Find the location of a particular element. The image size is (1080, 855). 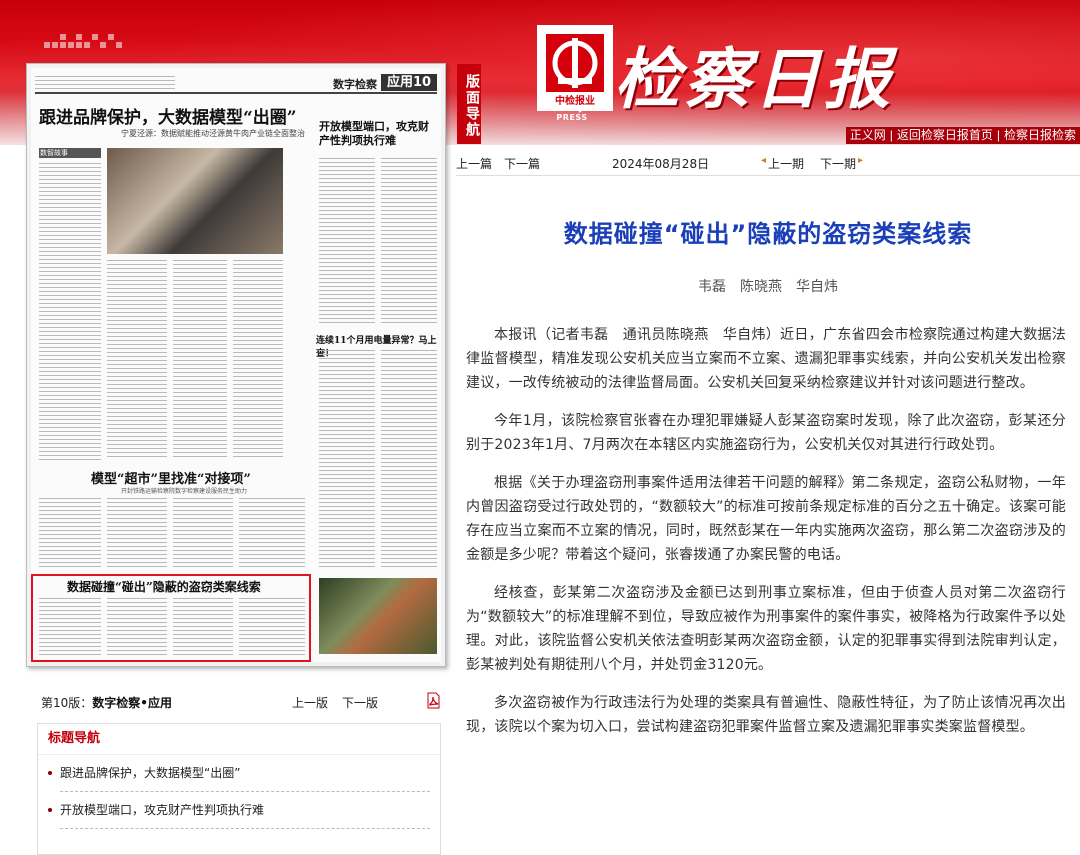

small-left-label: 数智故事 is located at coordinates (54, 153).